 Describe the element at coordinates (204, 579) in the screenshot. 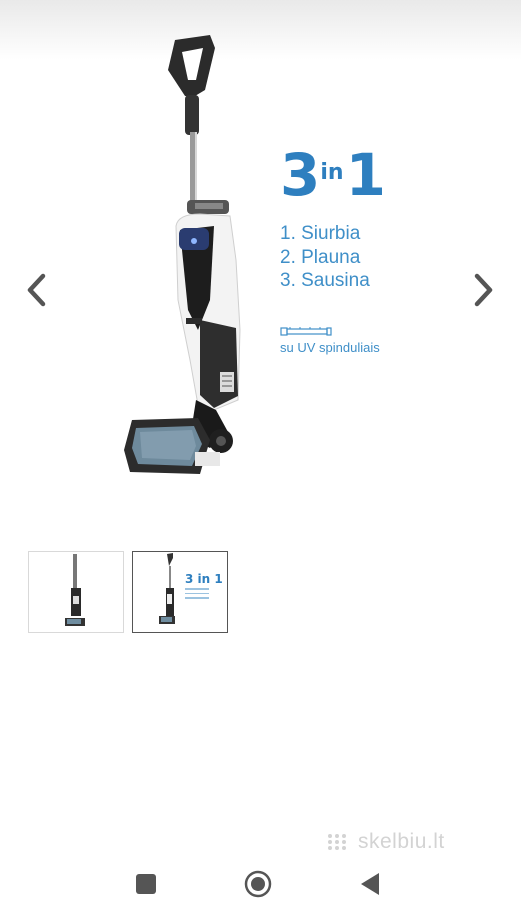

I see `thumbnail-mini-title: 3 in 1` at that location.